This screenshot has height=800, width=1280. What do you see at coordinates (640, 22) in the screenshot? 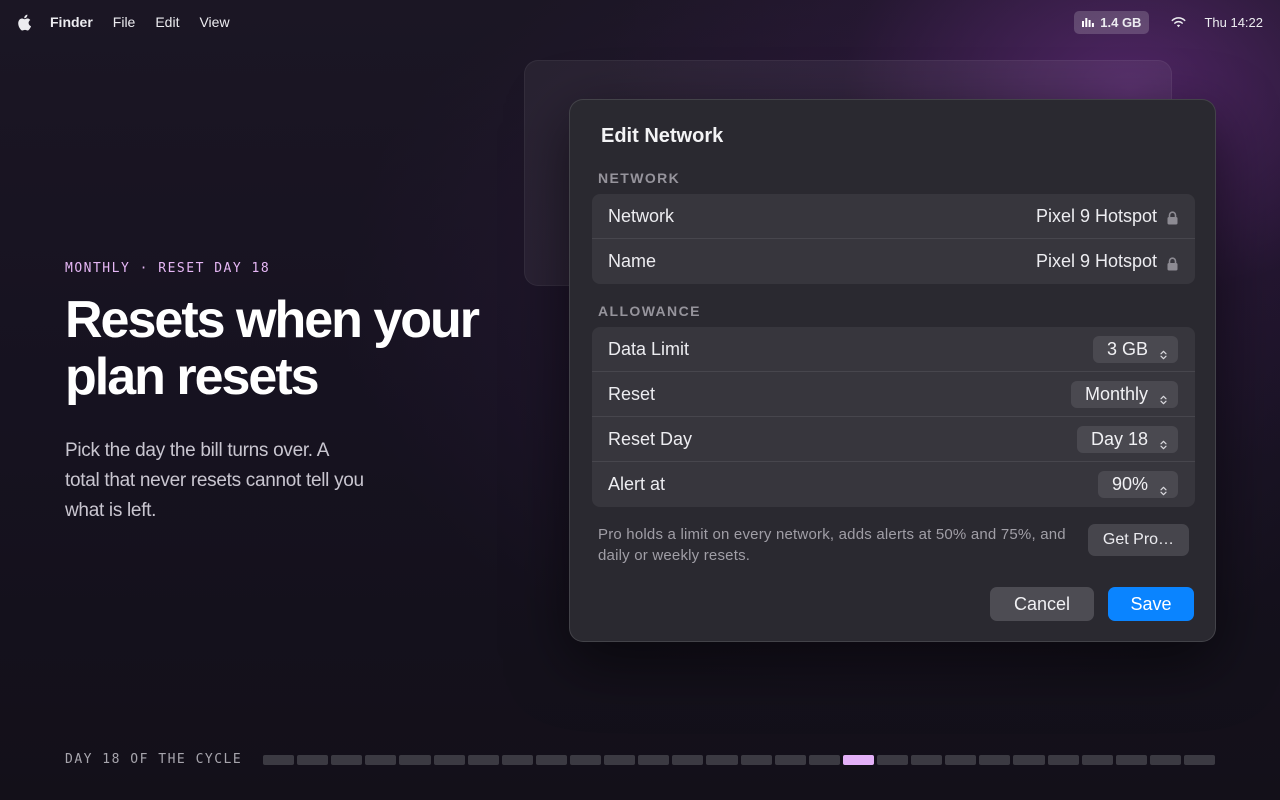
I see `menu-bar: Finder File Edit View 1.4 GB Thu 14:22` at bounding box center [640, 22].